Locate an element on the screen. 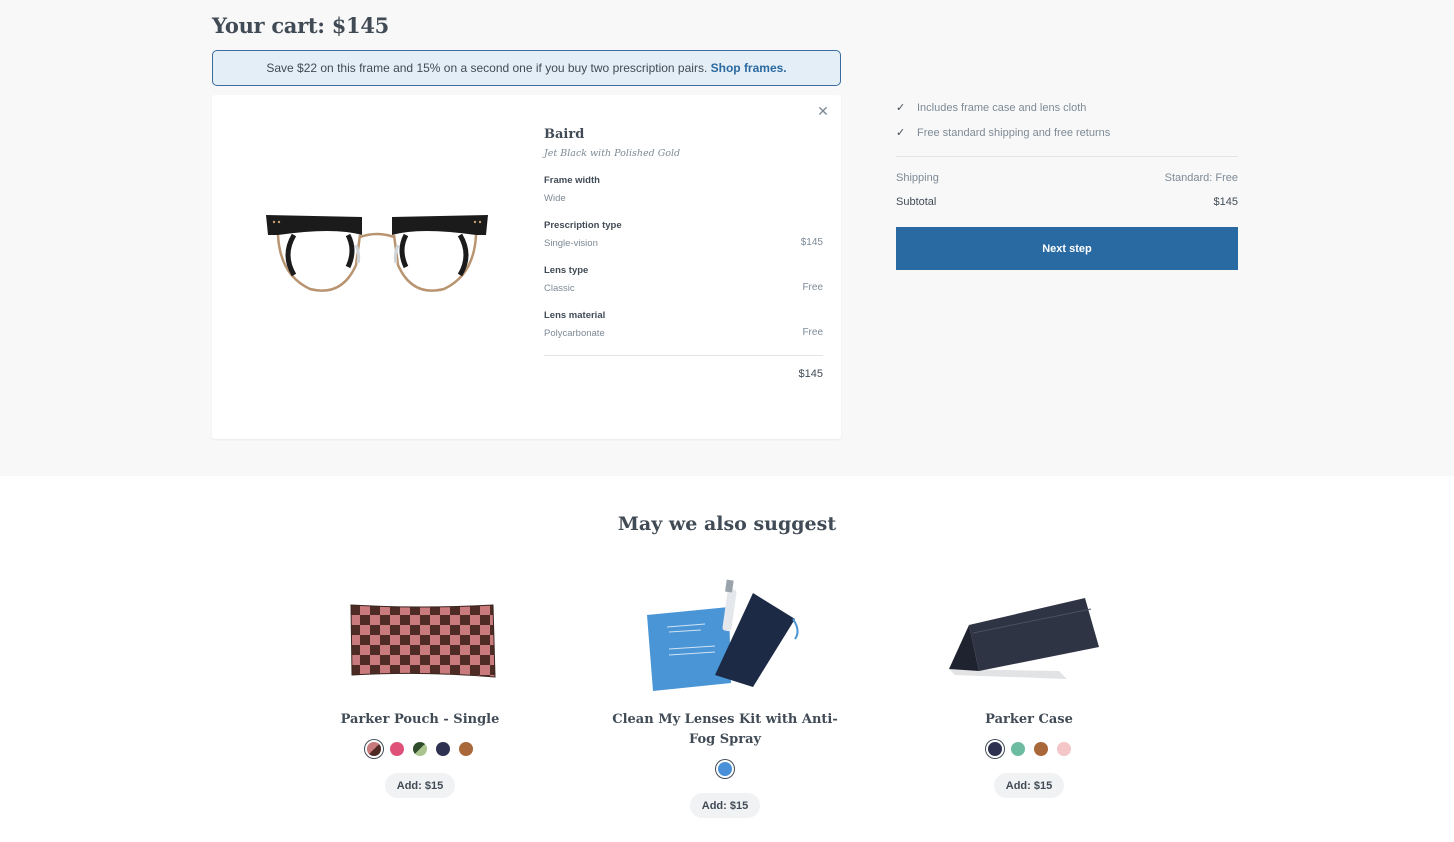 The height and width of the screenshot is (842, 1454). perk-text: Includes frame case and lens cloth is located at coordinates (1002, 107).